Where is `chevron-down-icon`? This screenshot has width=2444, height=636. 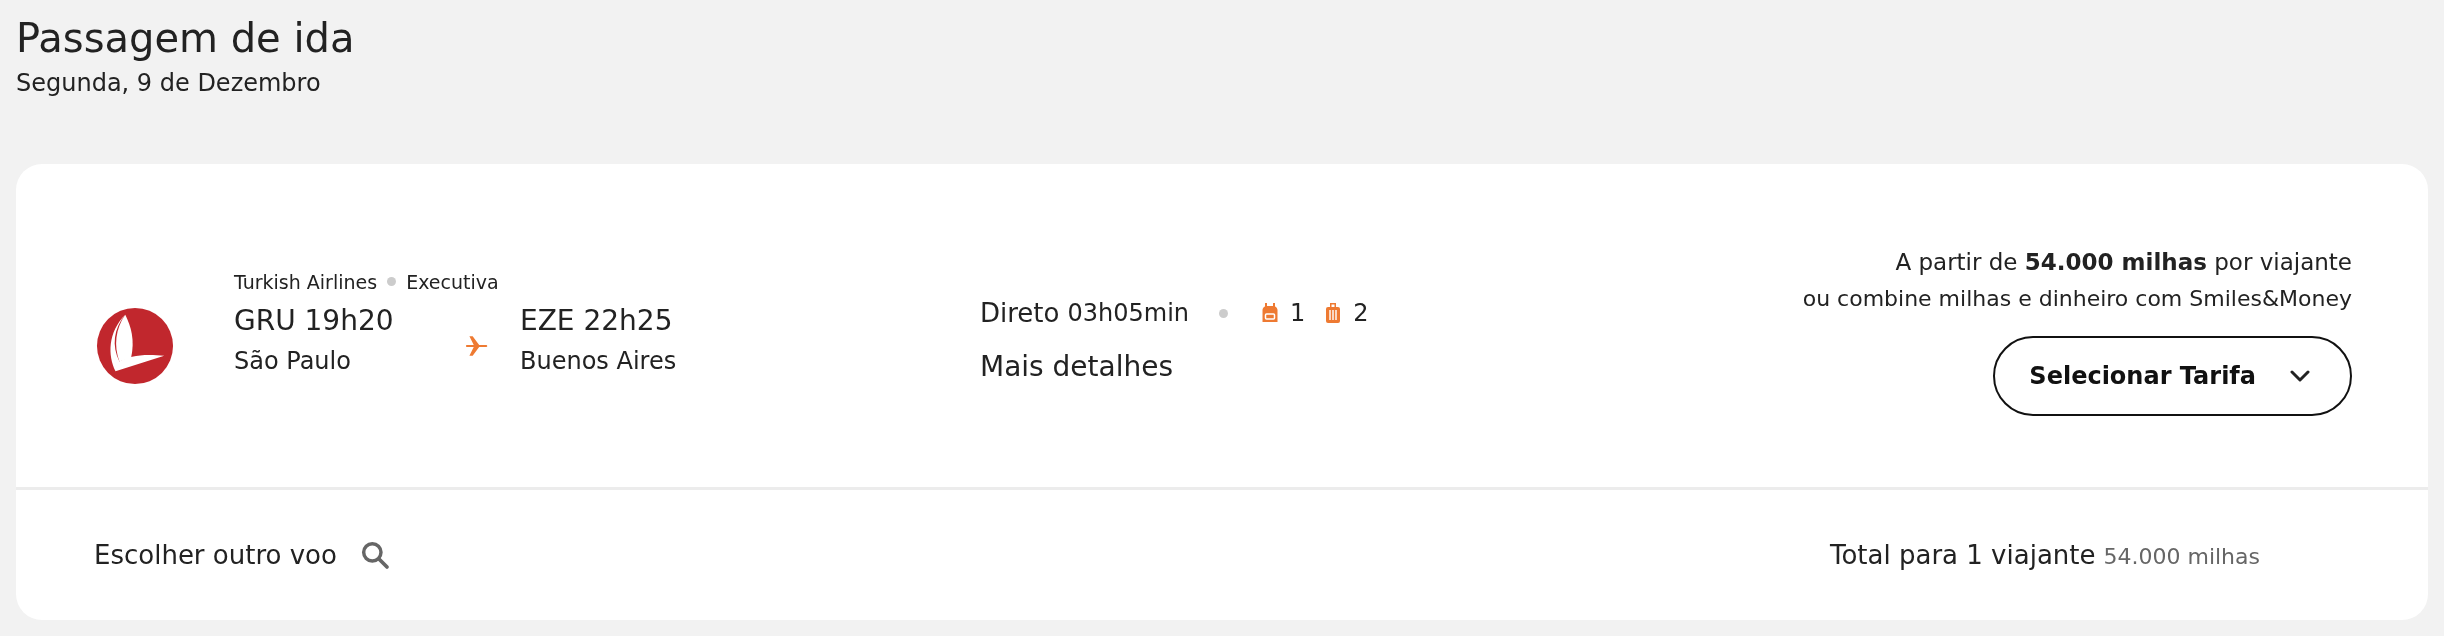 chevron-down-icon is located at coordinates (2300, 375).